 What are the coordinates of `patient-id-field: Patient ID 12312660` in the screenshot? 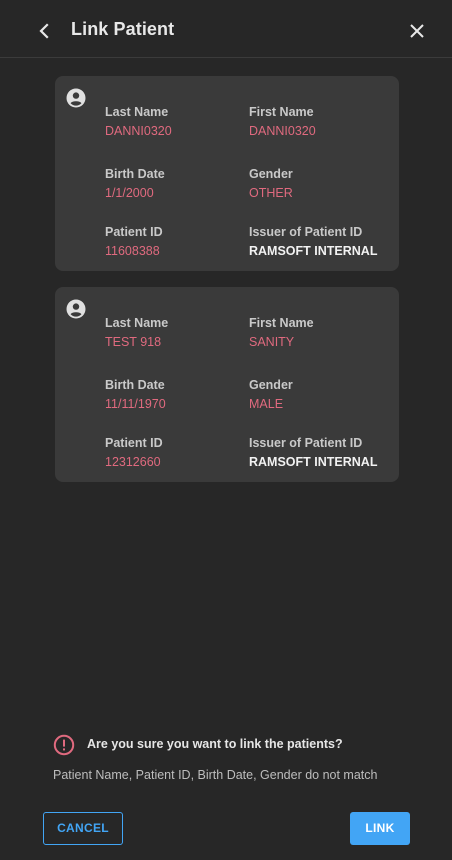 It's located at (134, 452).